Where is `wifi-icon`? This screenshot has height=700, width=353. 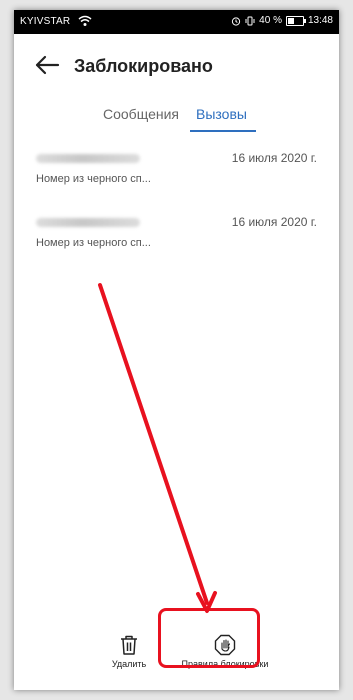
wifi-icon is located at coordinates (85, 20).